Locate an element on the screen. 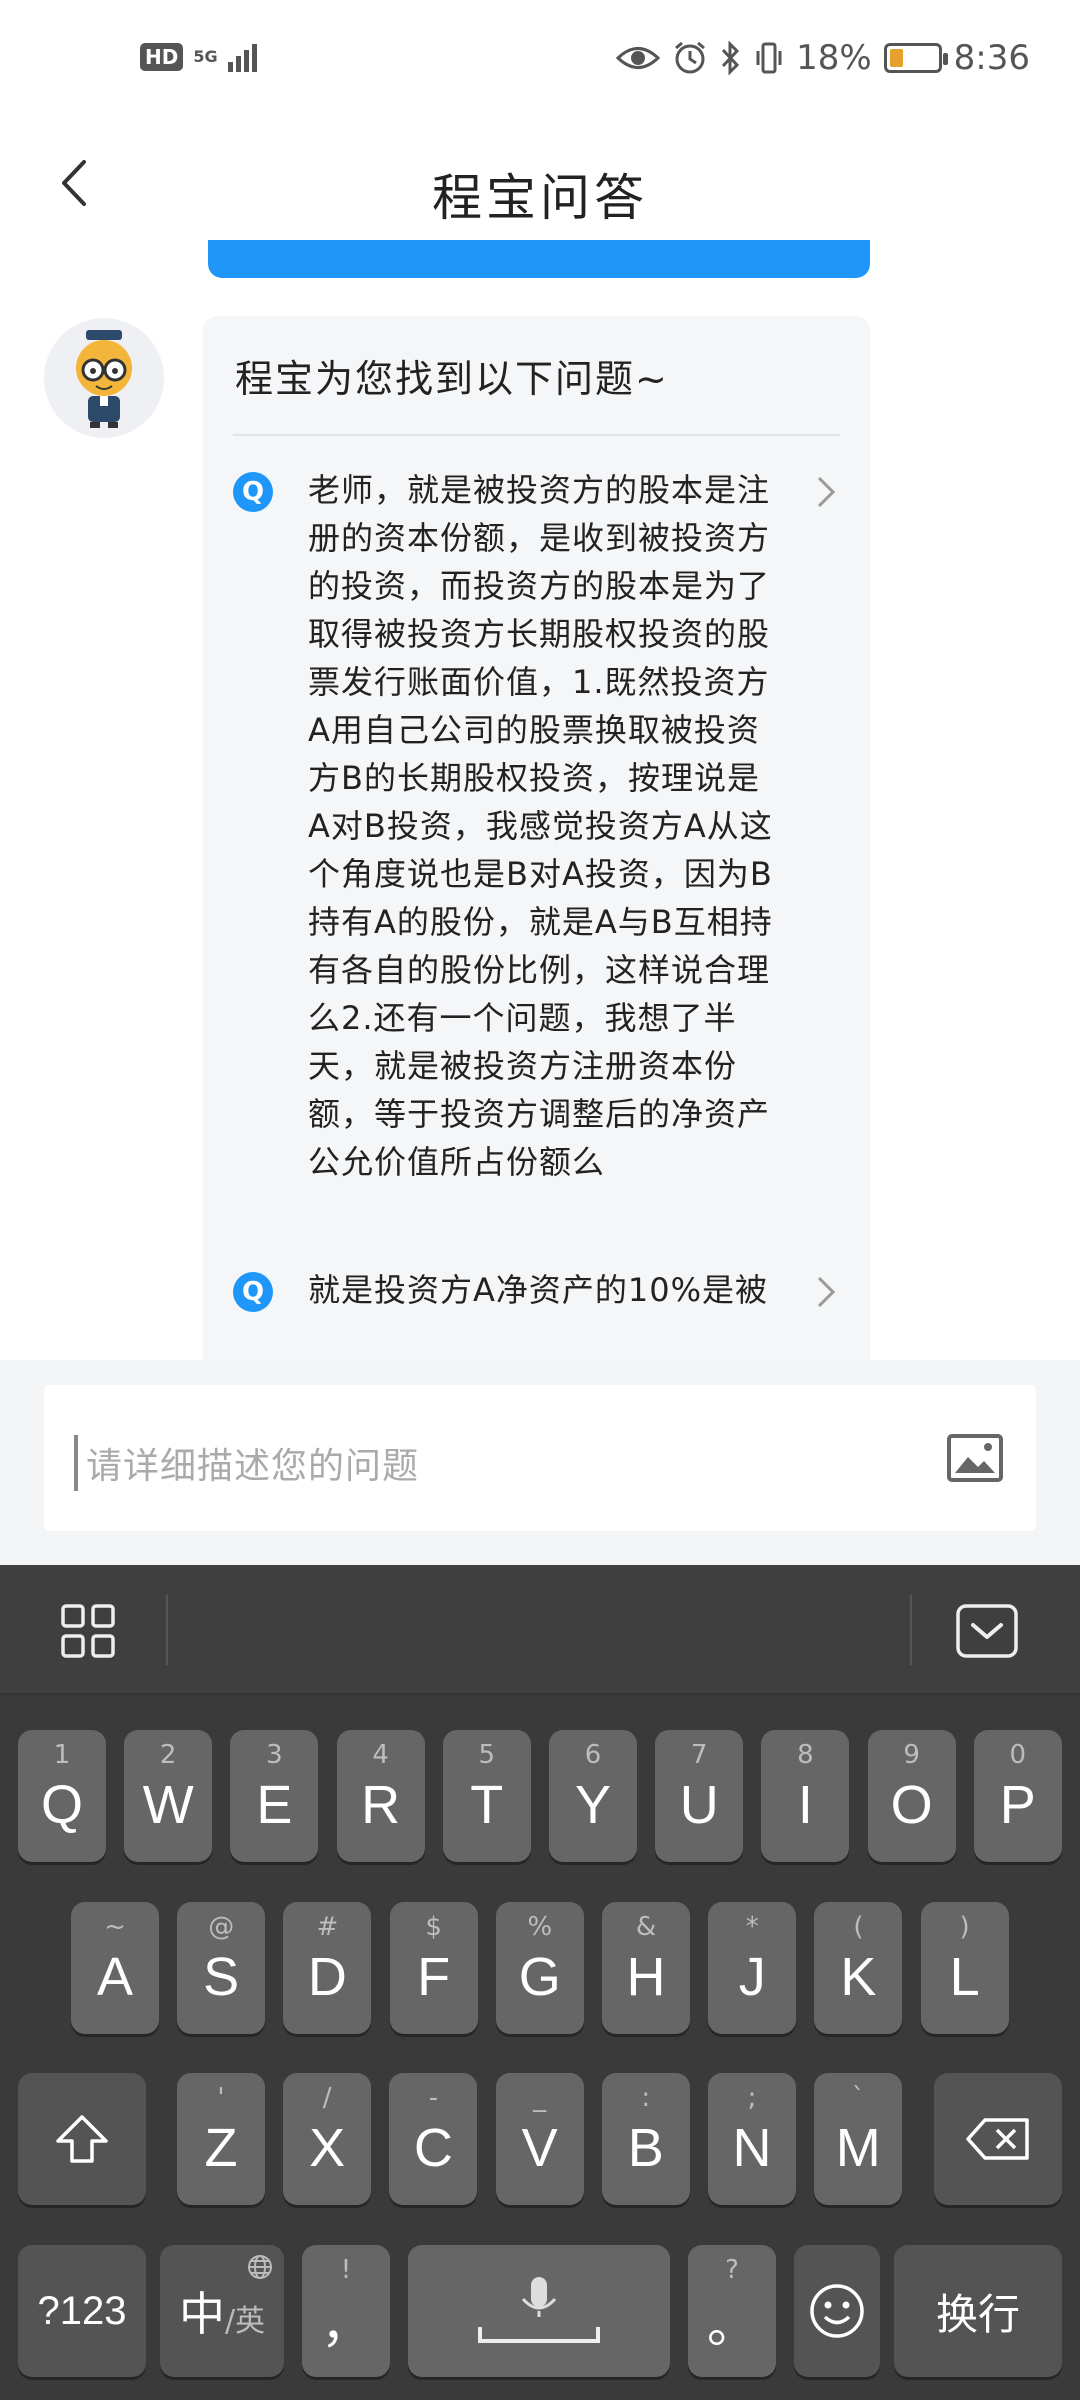 The image size is (1080, 2400). bubble-title: 程宝为您找到以下问题~ is located at coordinates (452, 379).